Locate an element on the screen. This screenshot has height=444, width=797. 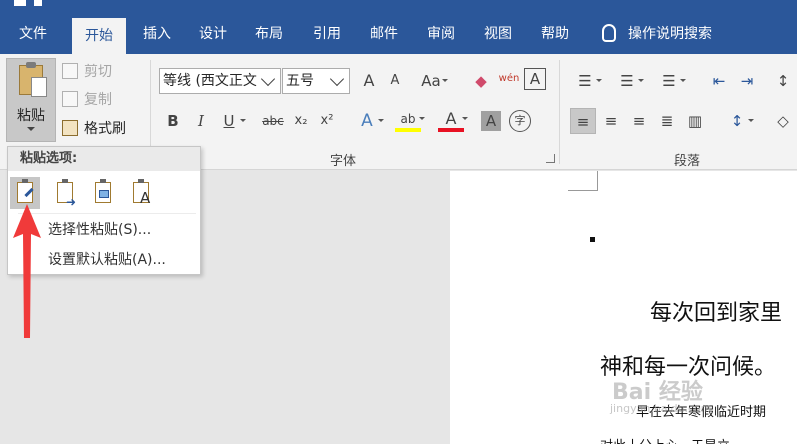
increase-indent-button: ⇥ is located at coordinates (747, 81).